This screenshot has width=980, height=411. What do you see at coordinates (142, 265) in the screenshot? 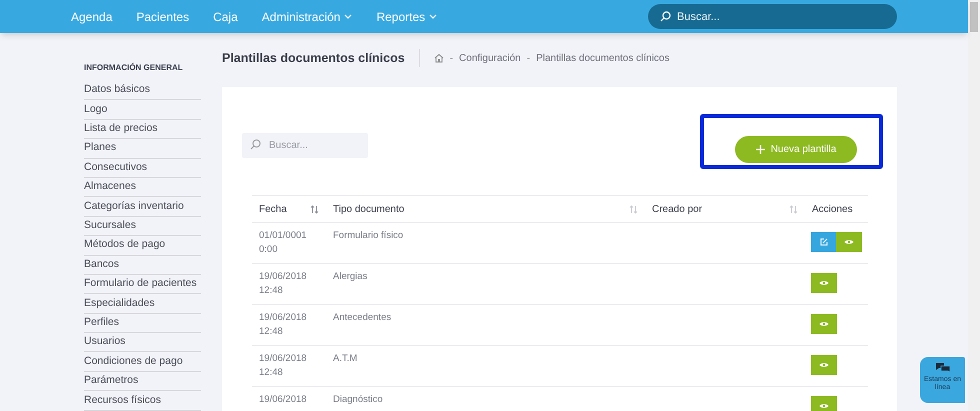
I see `sidebar-item: Bancos` at bounding box center [142, 265].